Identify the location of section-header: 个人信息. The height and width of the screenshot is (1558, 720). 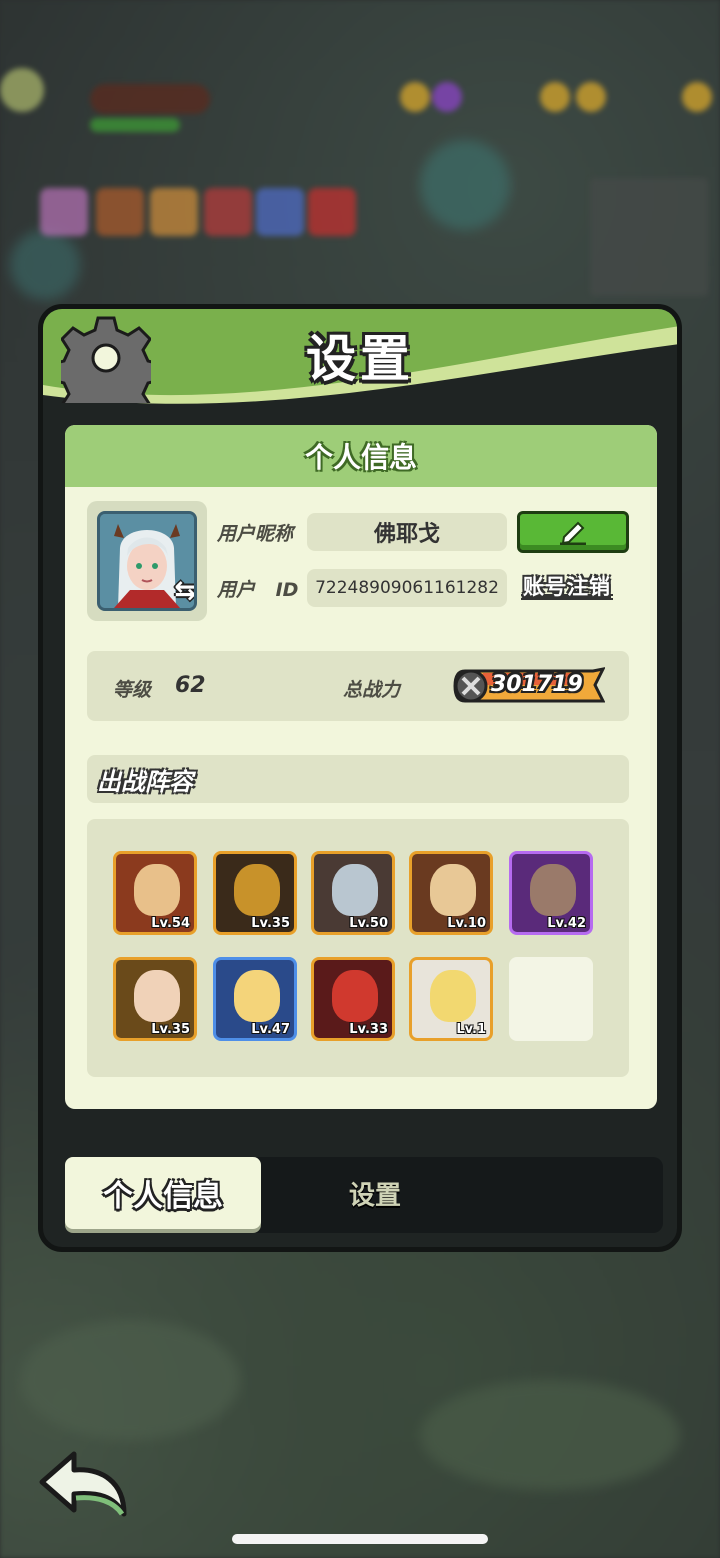
(361, 456).